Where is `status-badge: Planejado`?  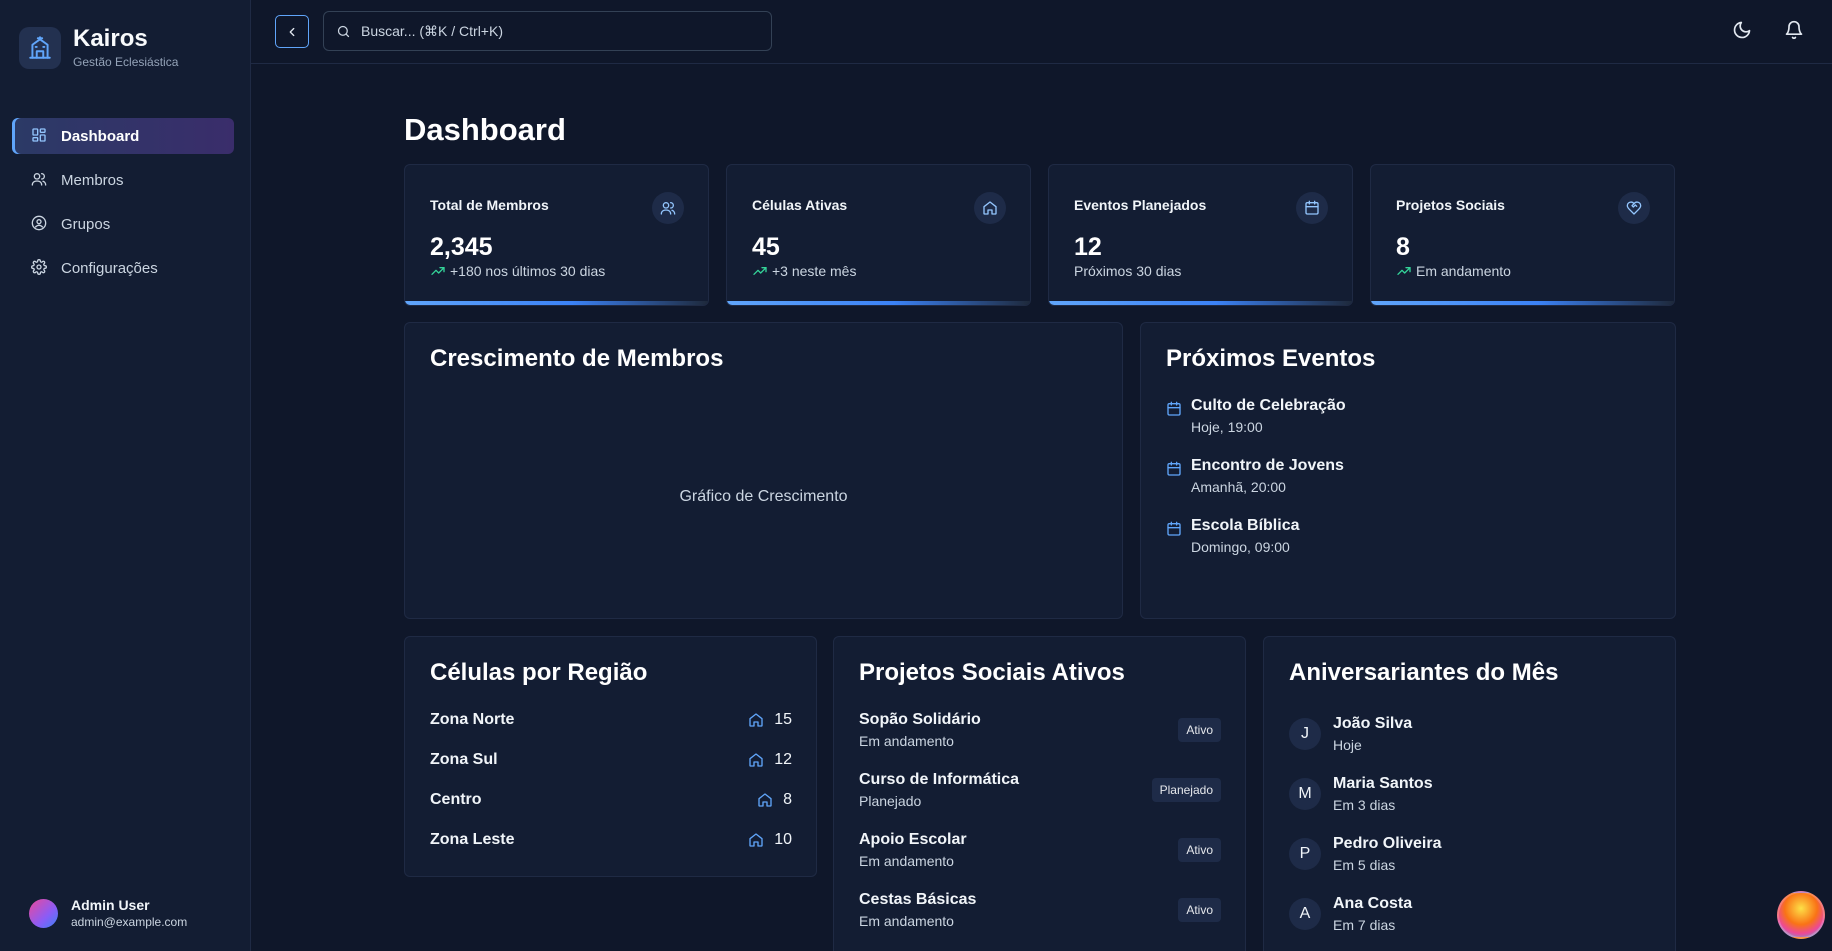
status-badge: Planejado is located at coordinates (1186, 790).